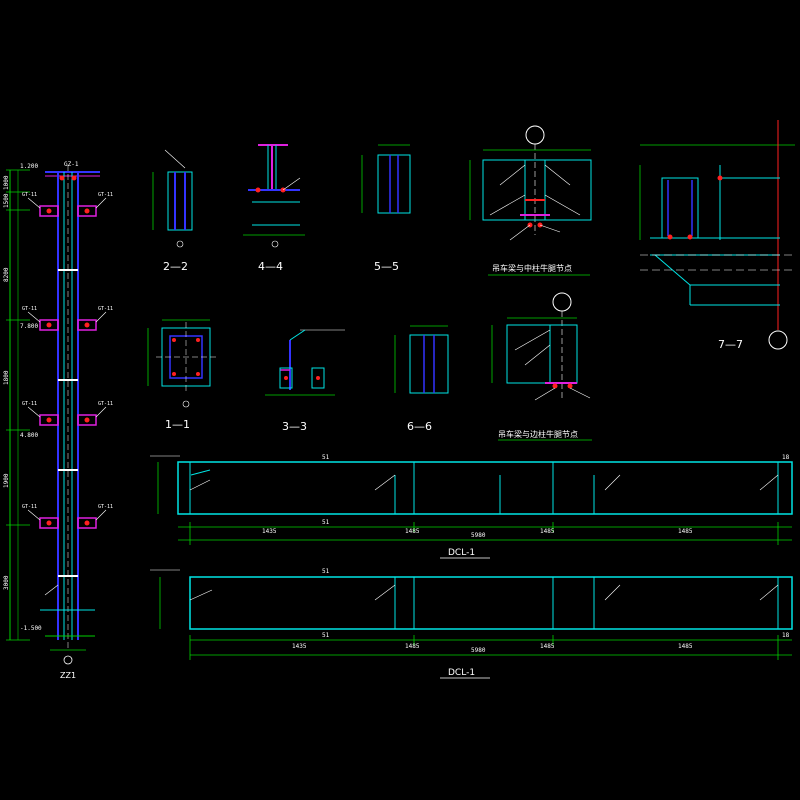 The height and width of the screenshot is (800, 800). Describe the element at coordinates (105, 195) in the screenshot. I see `bracket-tag-2: GT-11` at that location.